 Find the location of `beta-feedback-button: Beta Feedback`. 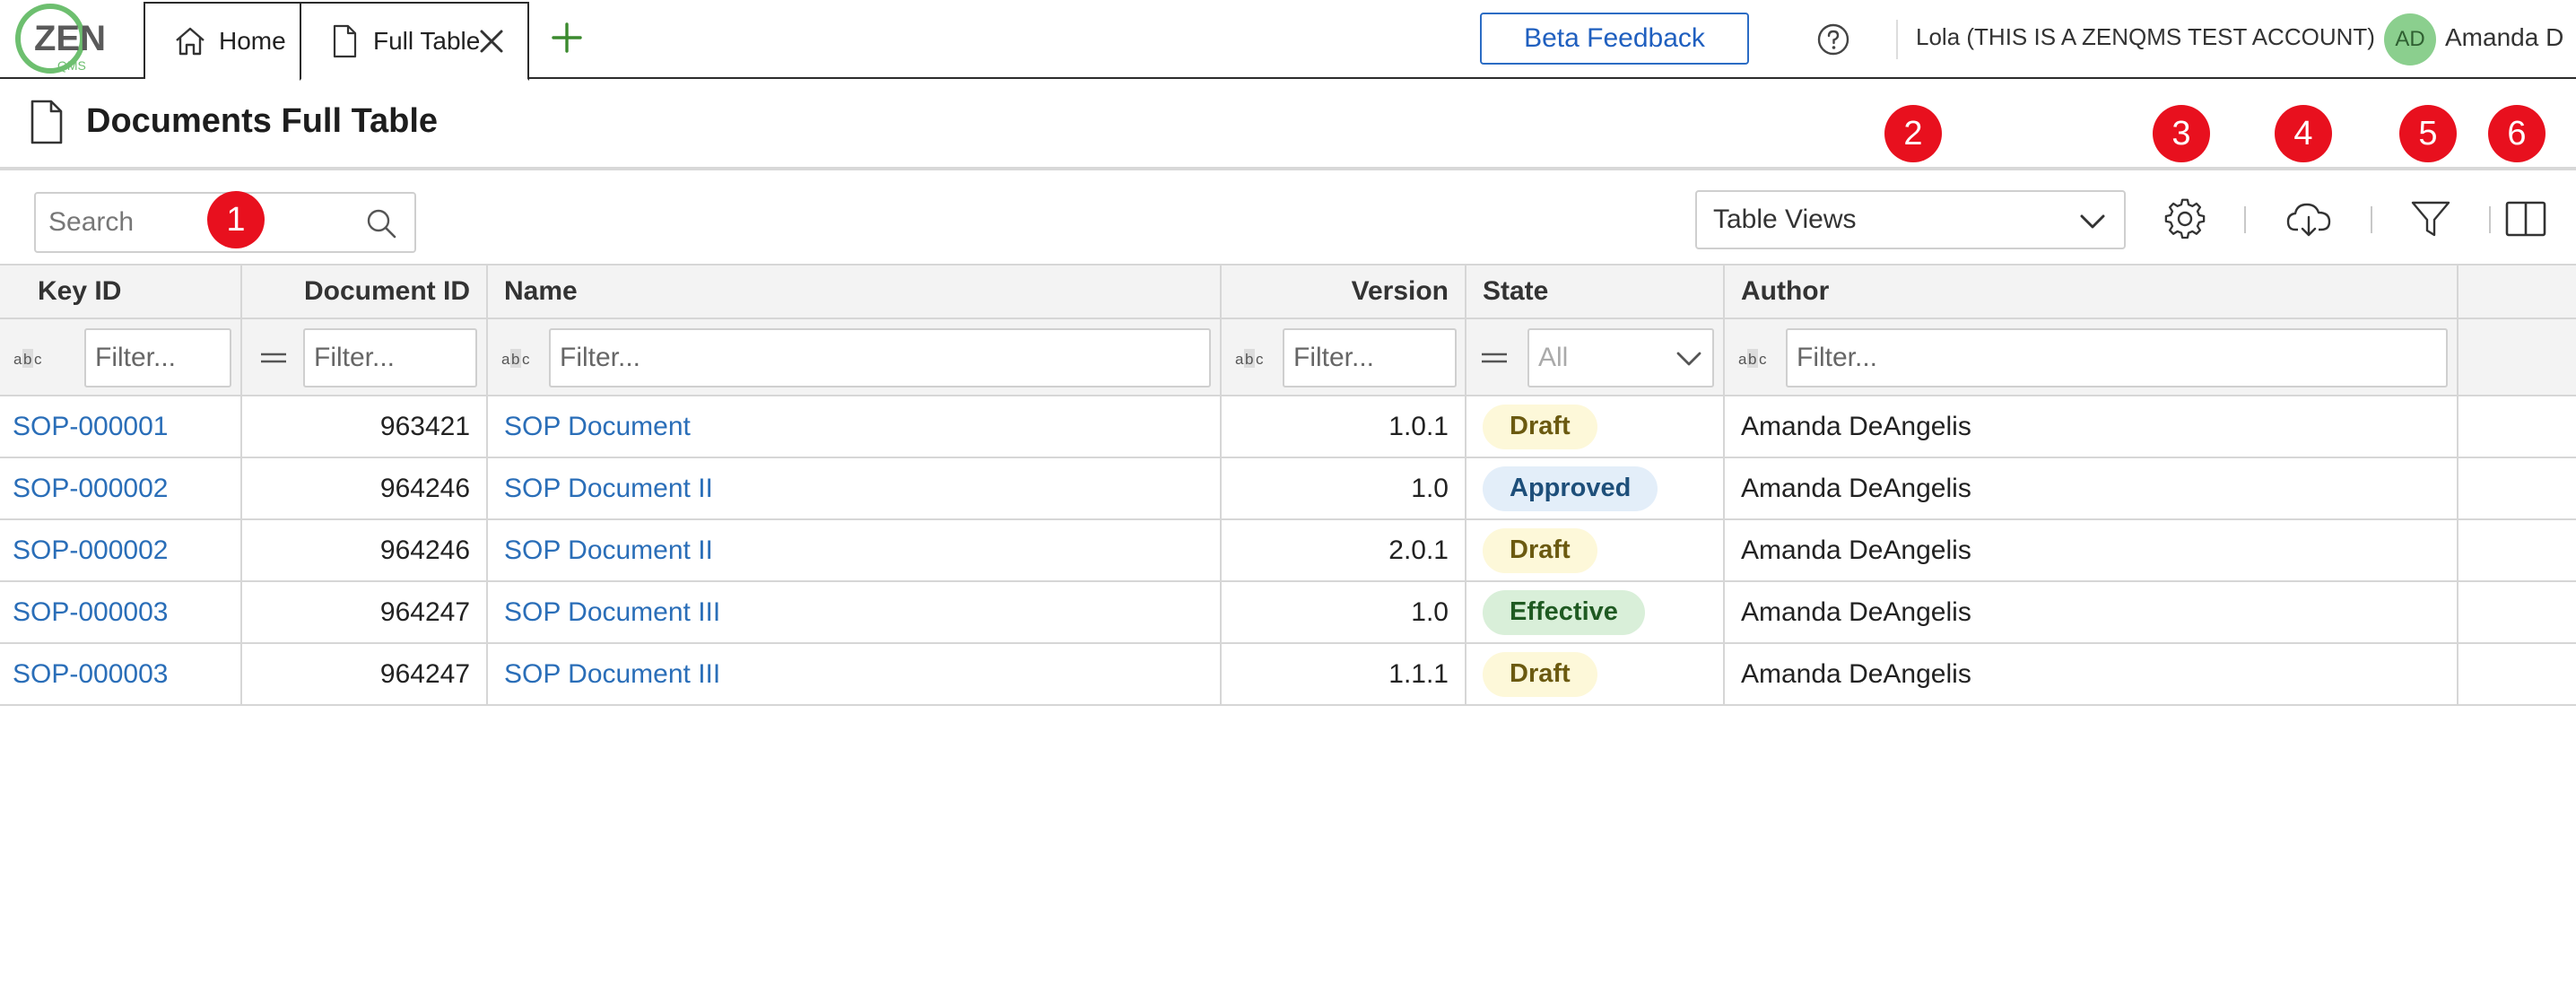

beta-feedback-button: Beta Feedback is located at coordinates (1614, 39).